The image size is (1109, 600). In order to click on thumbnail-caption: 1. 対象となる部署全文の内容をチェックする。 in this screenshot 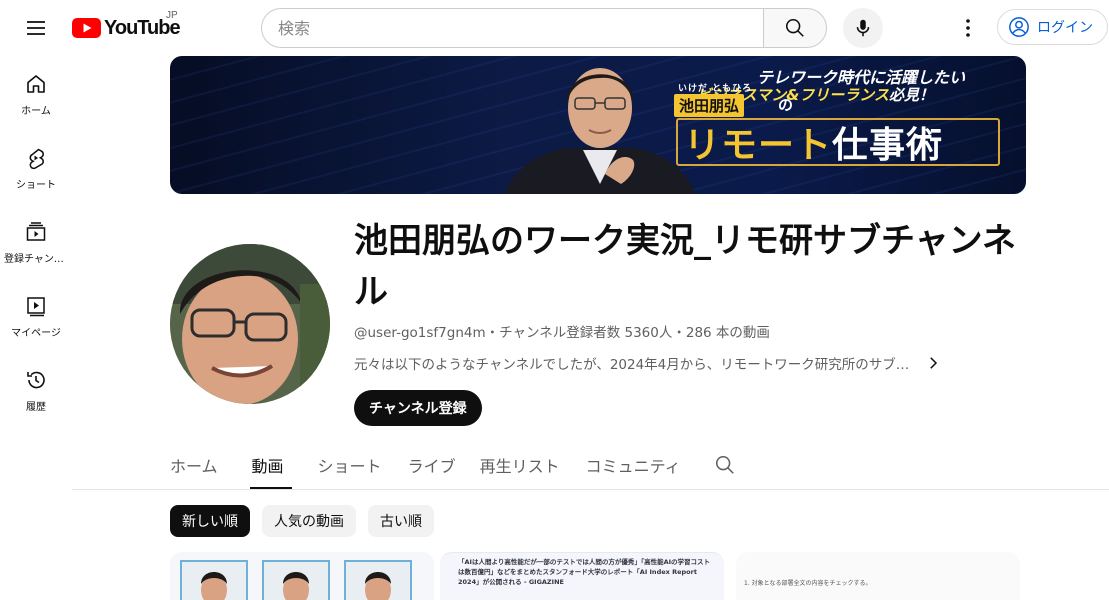, I will do `click(808, 583)`.